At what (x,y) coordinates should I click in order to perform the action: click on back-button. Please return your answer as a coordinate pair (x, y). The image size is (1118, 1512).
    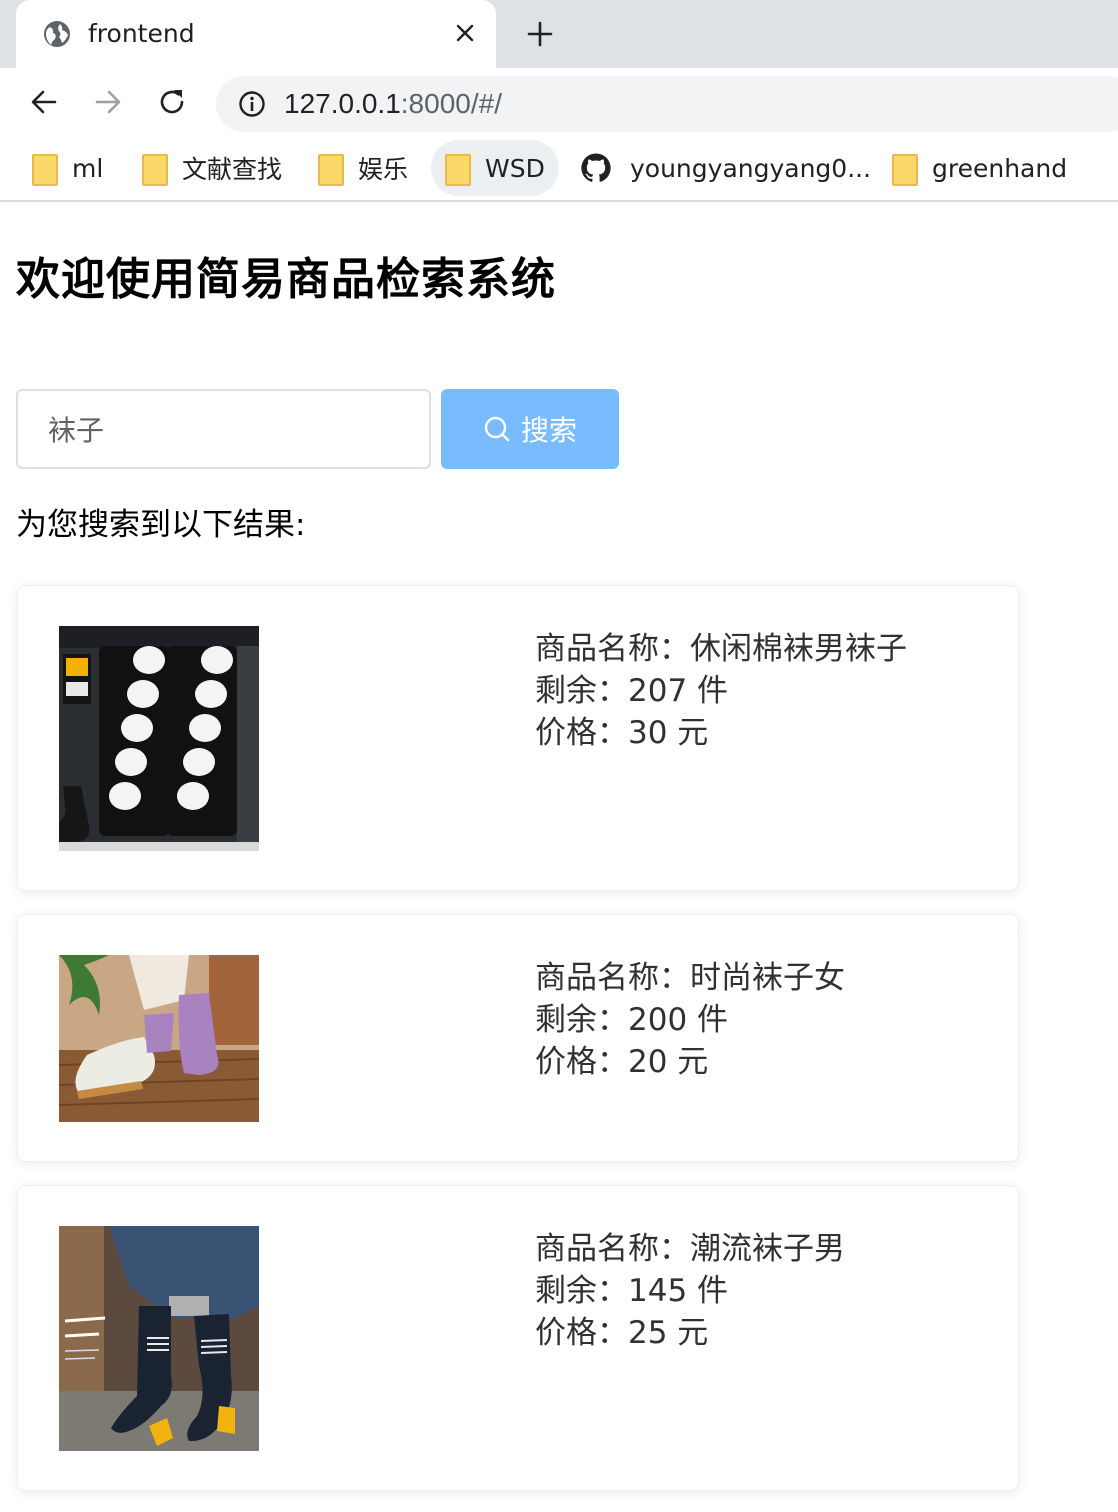
    Looking at the image, I should click on (44, 102).